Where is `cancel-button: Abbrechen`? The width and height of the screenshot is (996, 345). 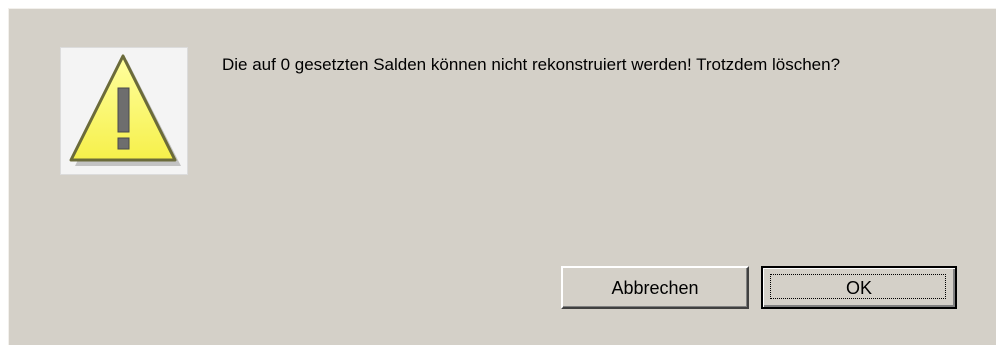
cancel-button: Abbrechen is located at coordinates (655, 287).